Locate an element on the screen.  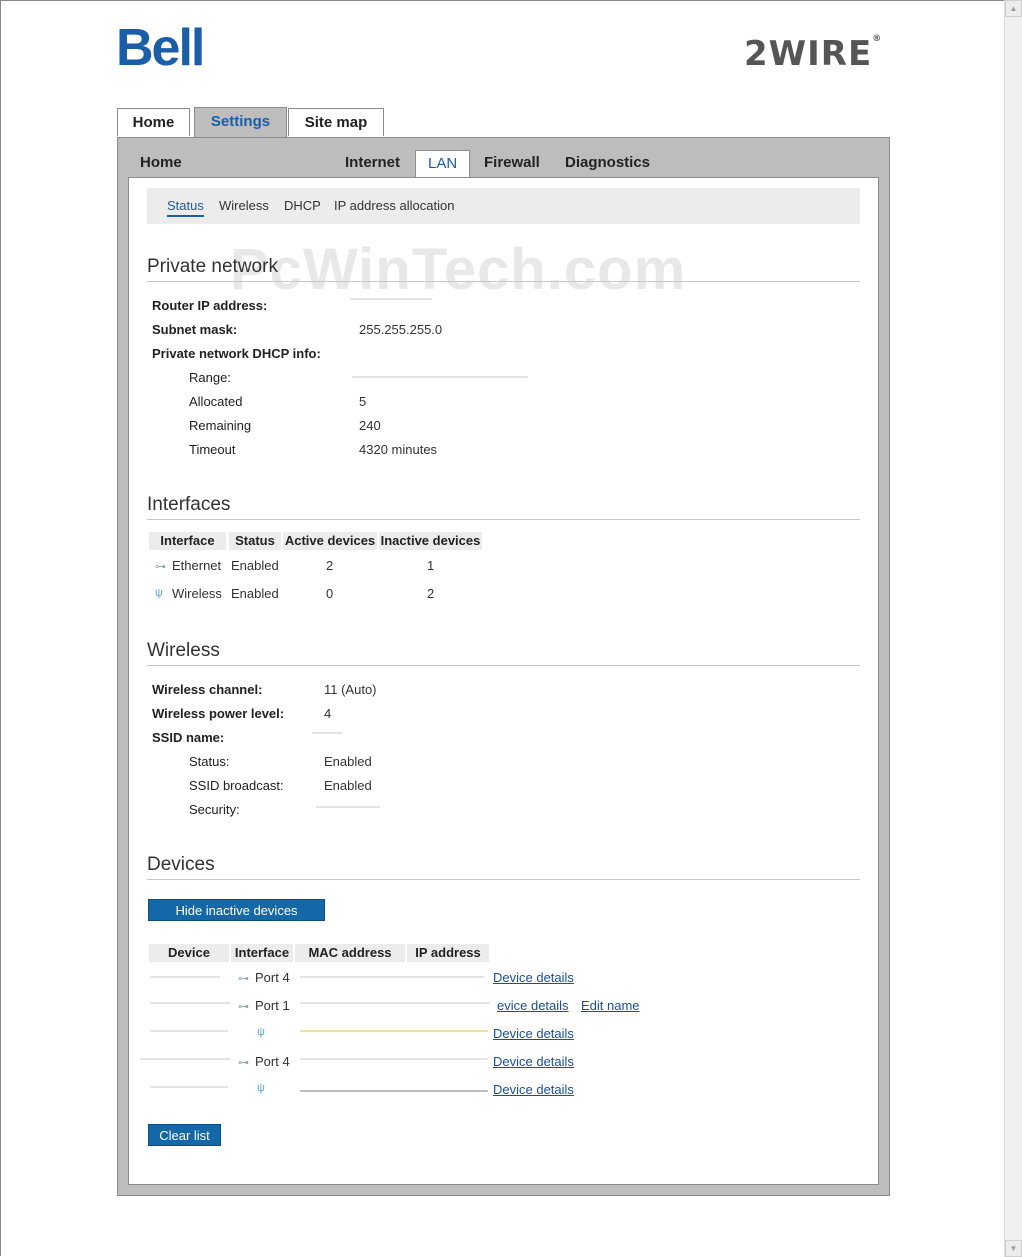
inactive-count: 2 is located at coordinates (431, 593).